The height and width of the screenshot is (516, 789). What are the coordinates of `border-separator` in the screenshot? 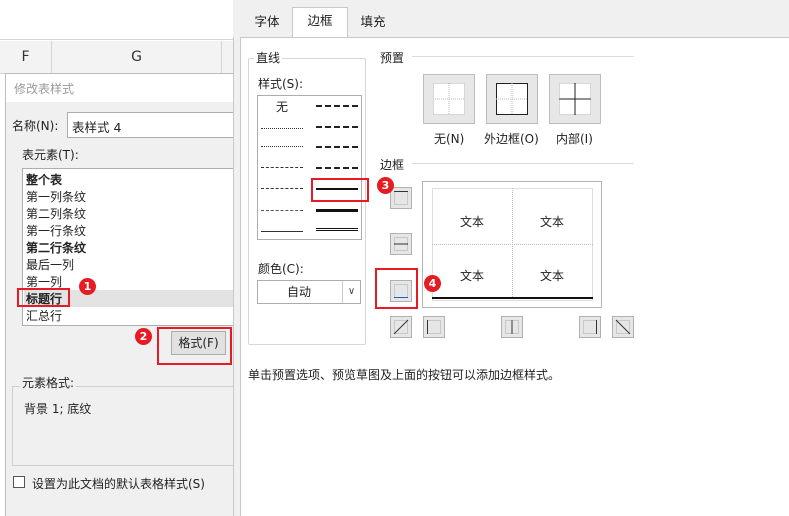 It's located at (523, 163).